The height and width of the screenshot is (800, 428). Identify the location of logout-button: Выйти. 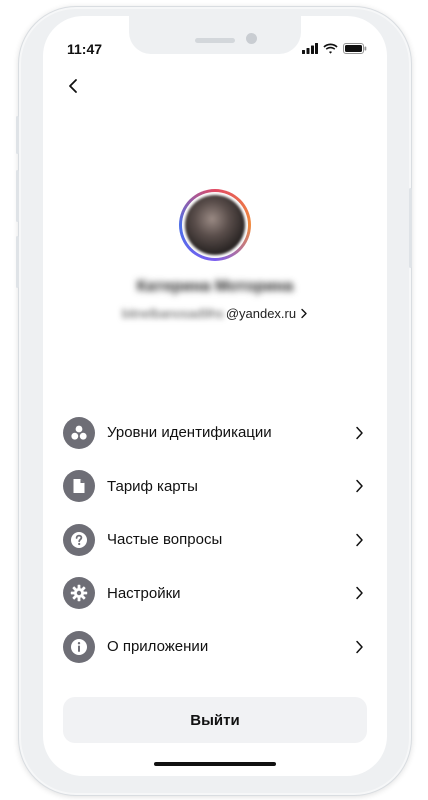
(215, 720).